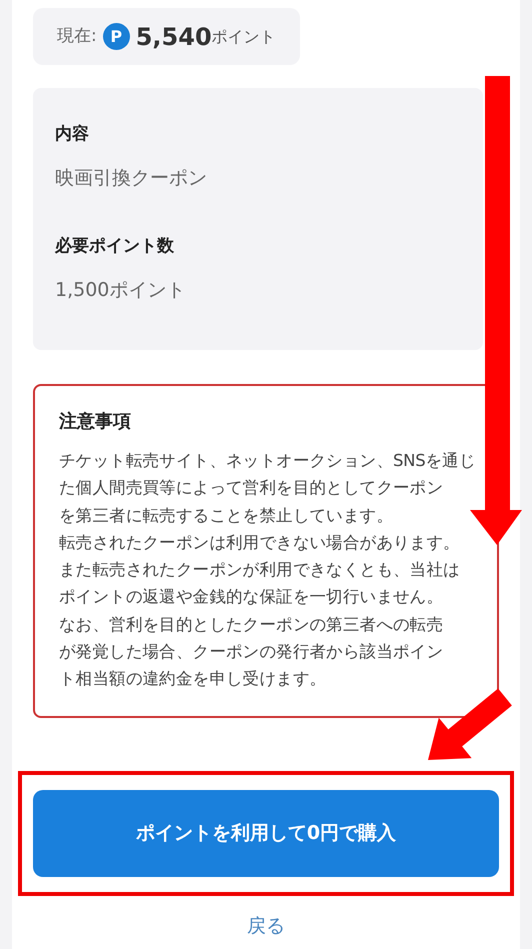  I want to click on back-link: 戻る, so click(266, 926).